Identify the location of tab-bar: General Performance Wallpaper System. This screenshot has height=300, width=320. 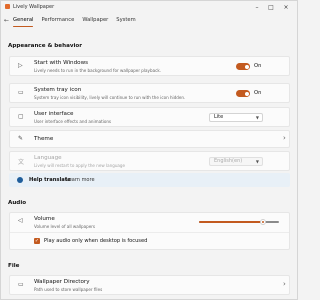
(74, 21).